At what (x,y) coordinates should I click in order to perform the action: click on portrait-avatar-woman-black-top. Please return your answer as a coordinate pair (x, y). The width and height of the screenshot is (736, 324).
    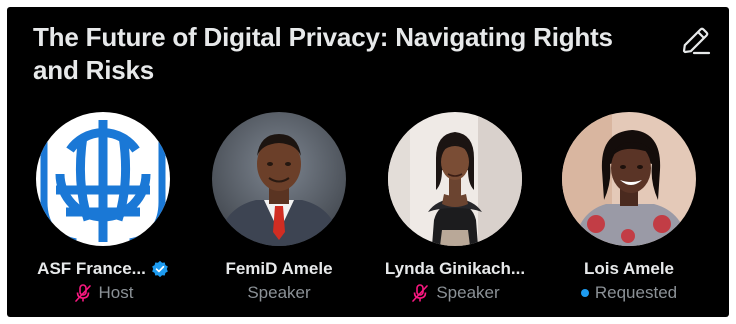
    Looking at the image, I should click on (455, 179).